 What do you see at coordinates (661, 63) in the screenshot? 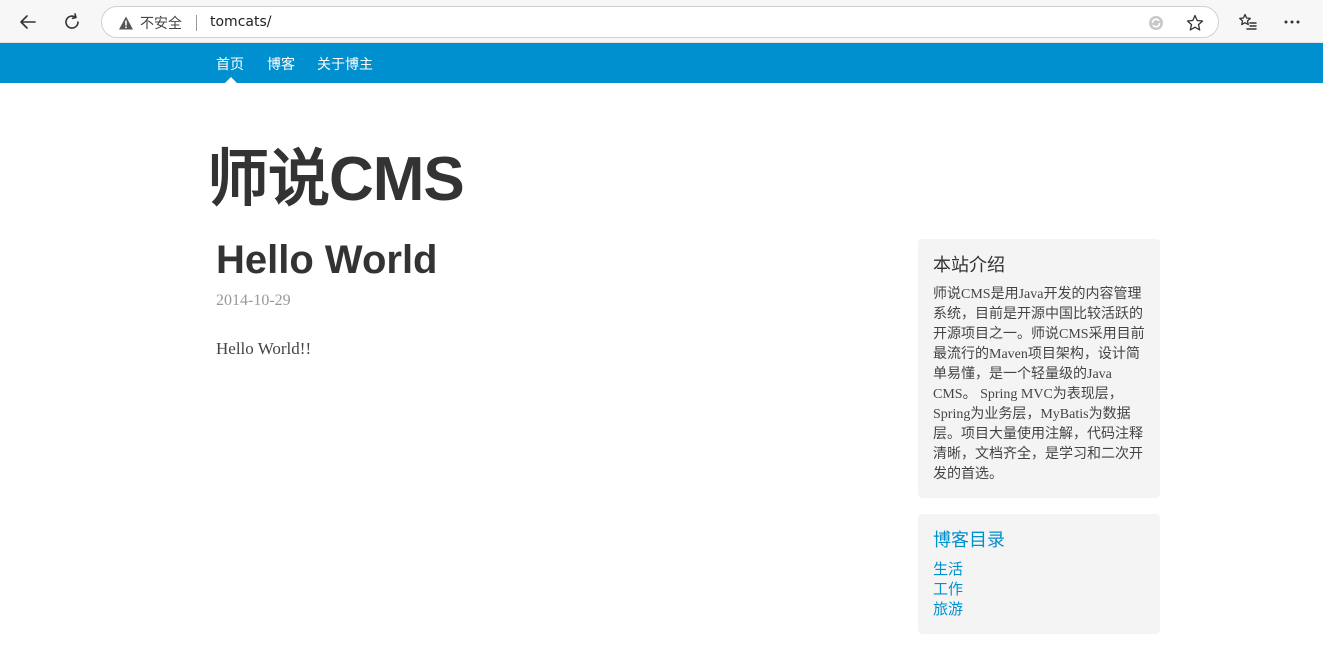
I see `site-navbar: 首页 博客 关于博主` at bounding box center [661, 63].